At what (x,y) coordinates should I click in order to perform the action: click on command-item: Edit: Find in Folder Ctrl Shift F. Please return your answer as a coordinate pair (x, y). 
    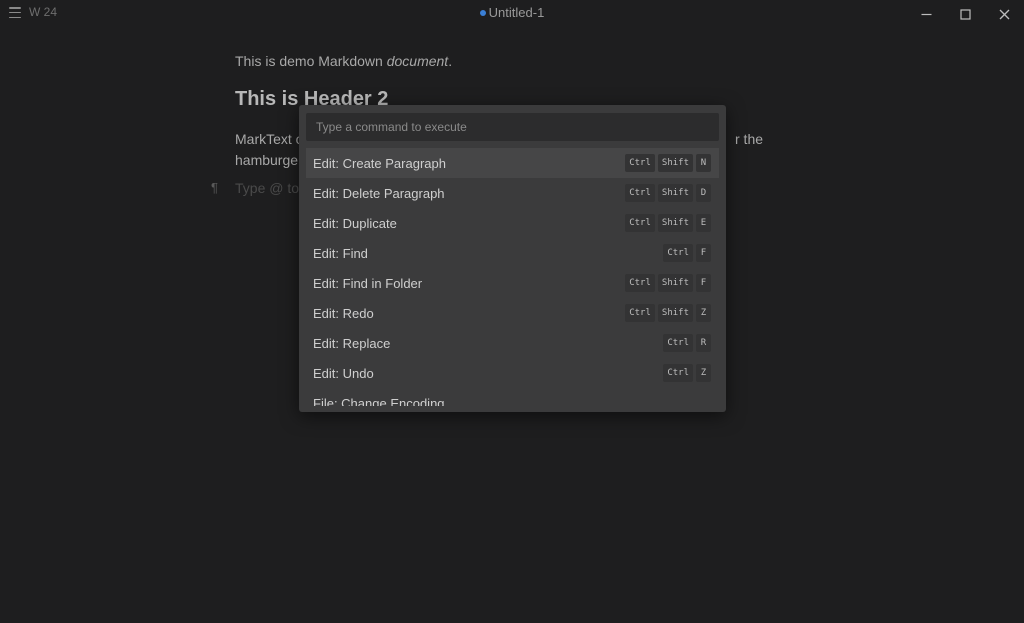
    Looking at the image, I should click on (512, 283).